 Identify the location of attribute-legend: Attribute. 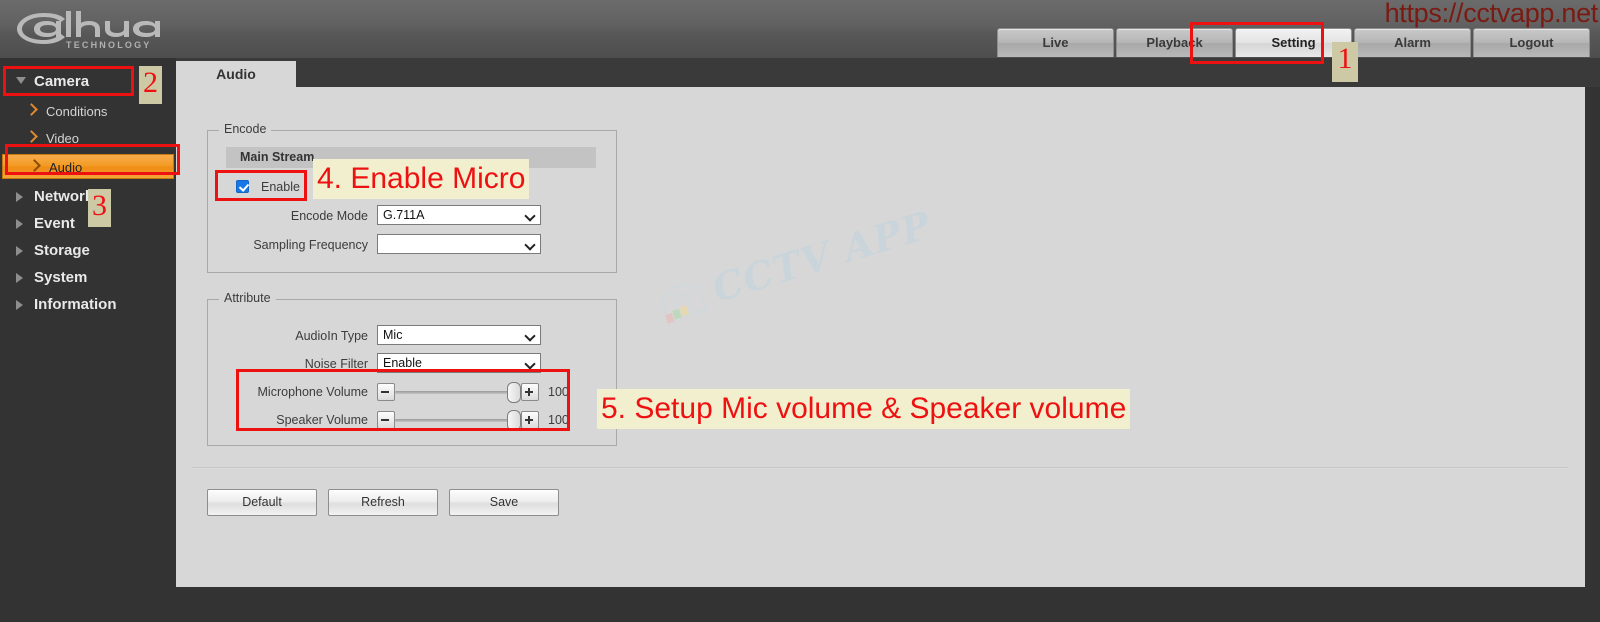
(247, 298).